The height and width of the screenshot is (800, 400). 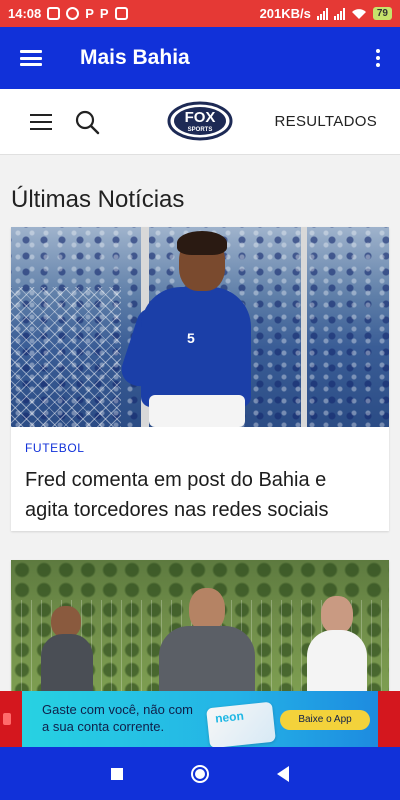 I want to click on ad-text-line2: a sua conta corrente., so click(x=103, y=726).